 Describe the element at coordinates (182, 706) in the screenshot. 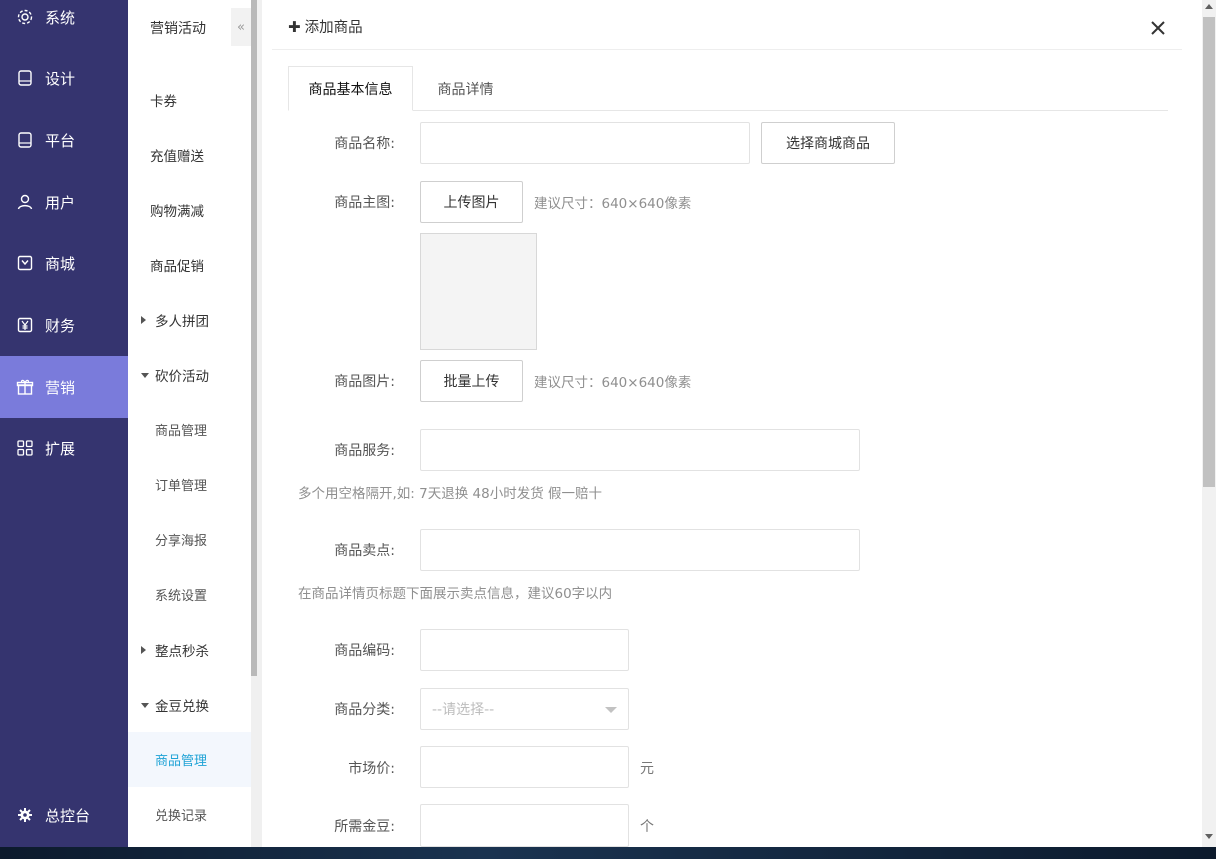

I see `sidebar-item-label: 金豆兑换` at that location.